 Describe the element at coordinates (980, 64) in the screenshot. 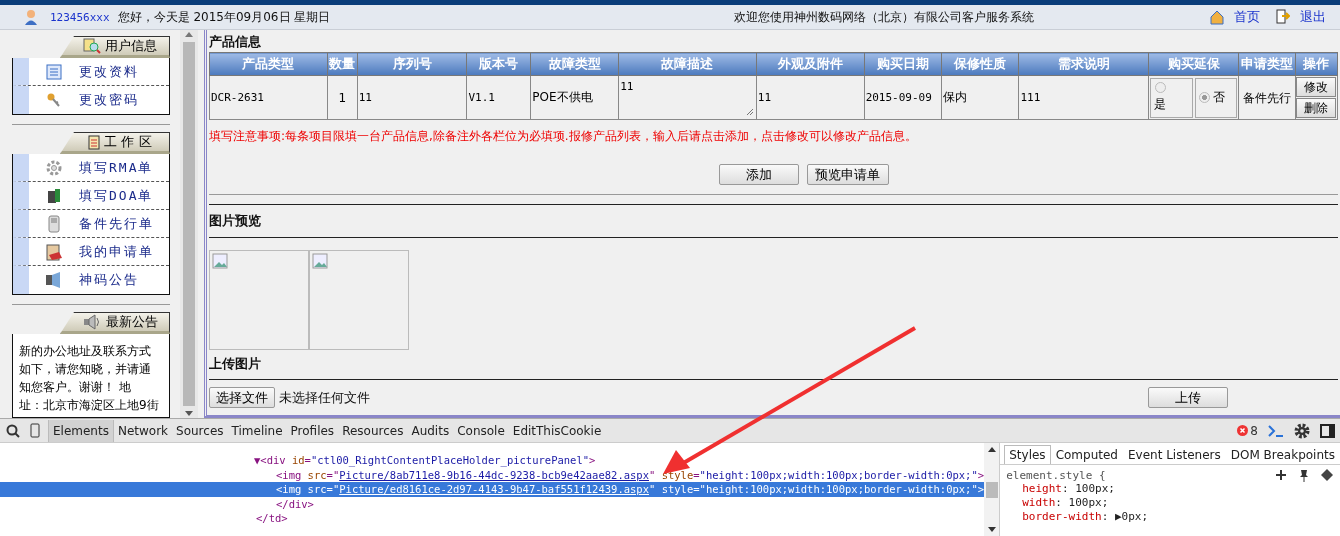

I see `column-header: 保修性质` at that location.